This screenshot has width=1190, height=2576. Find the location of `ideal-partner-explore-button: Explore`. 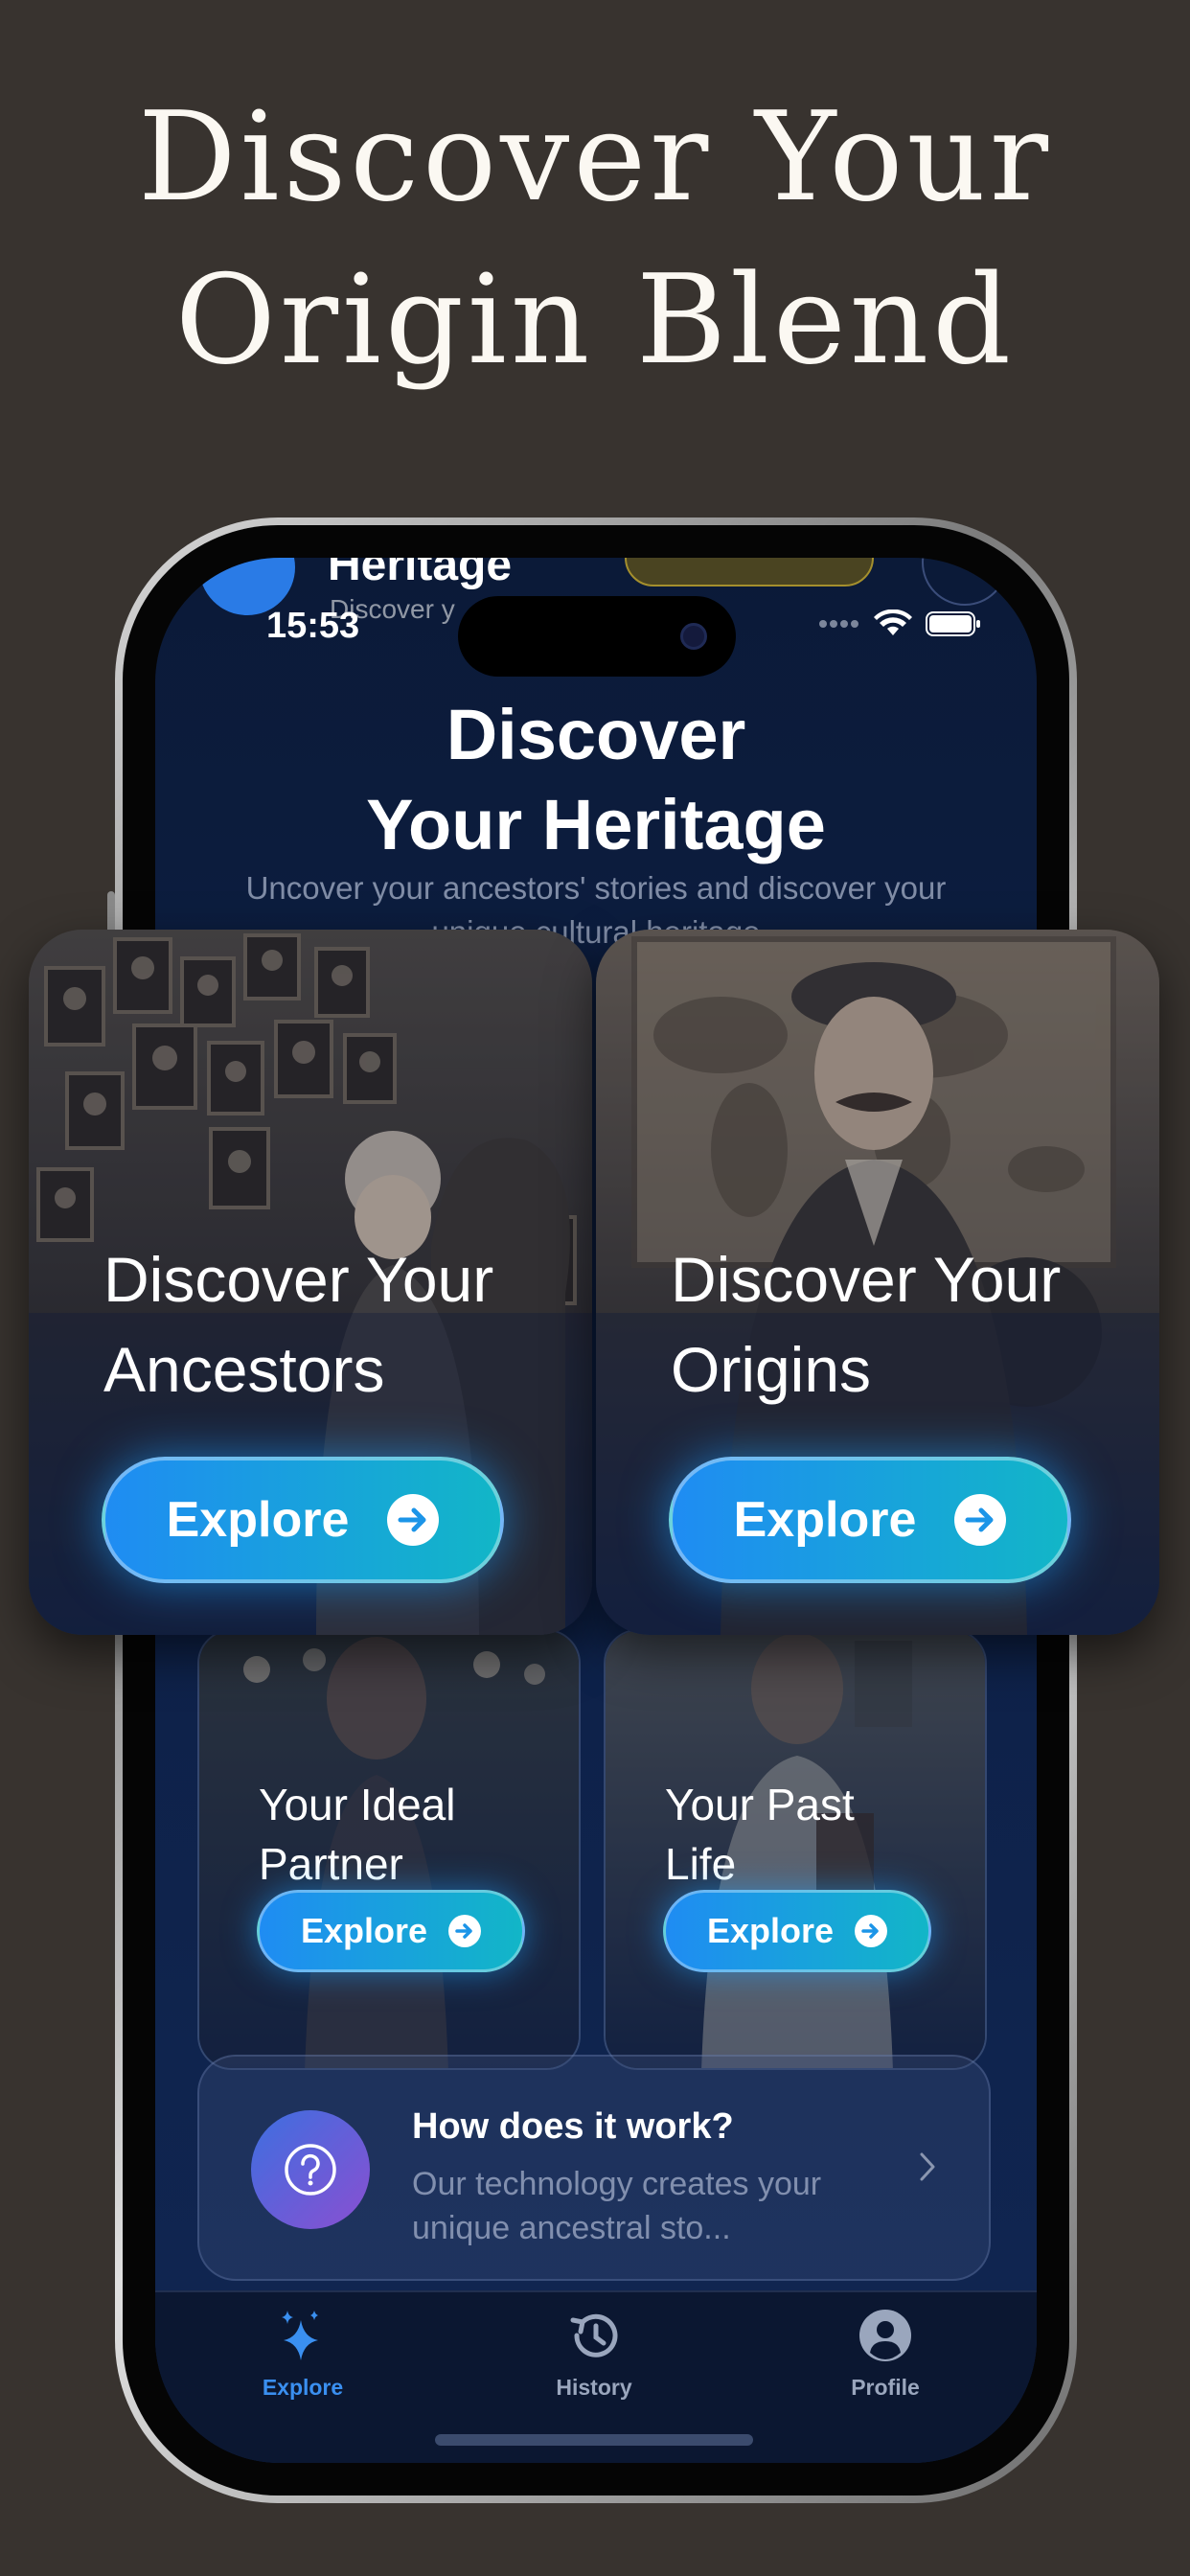

ideal-partner-explore-button: Explore is located at coordinates (391, 1931).